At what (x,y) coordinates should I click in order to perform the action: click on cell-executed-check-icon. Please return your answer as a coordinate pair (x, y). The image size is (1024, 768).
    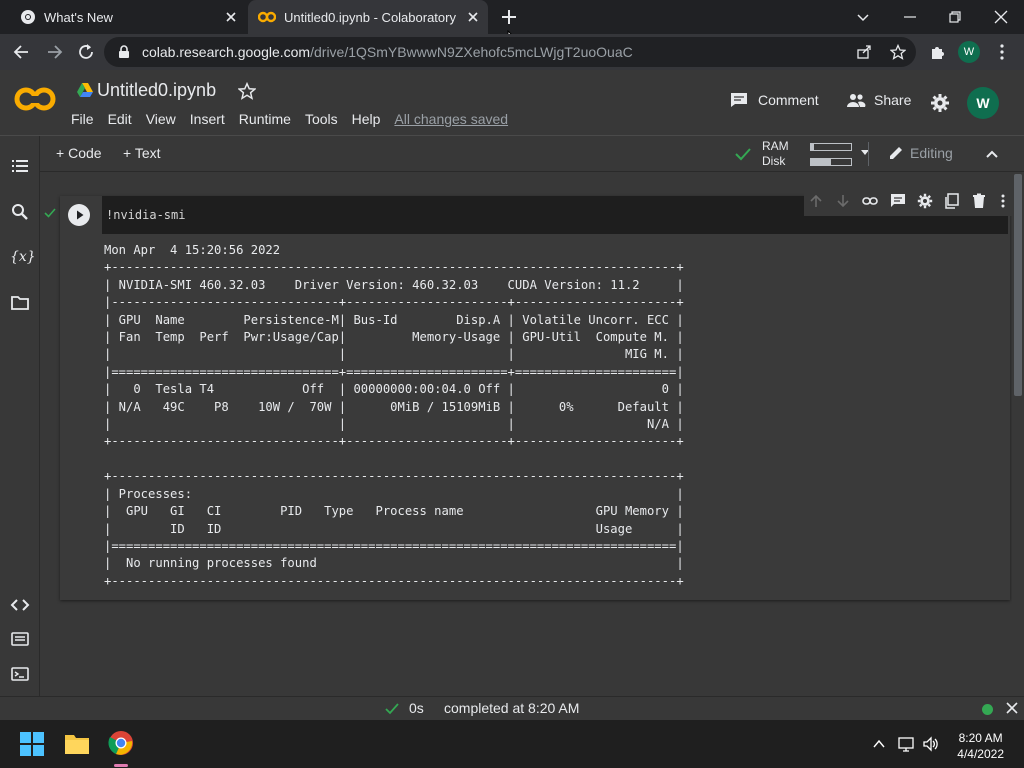
    Looking at the image, I should click on (50, 213).